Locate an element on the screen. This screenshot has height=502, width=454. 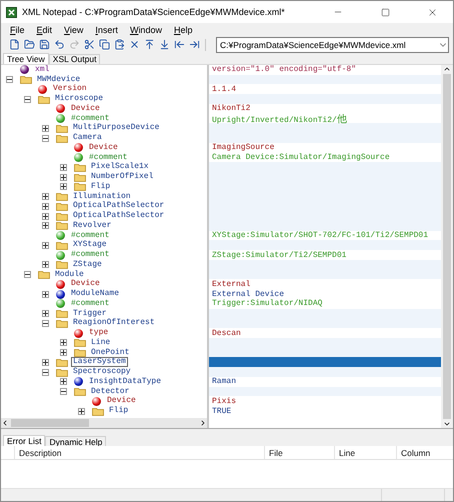
column-header: Description is located at coordinates (139, 453).